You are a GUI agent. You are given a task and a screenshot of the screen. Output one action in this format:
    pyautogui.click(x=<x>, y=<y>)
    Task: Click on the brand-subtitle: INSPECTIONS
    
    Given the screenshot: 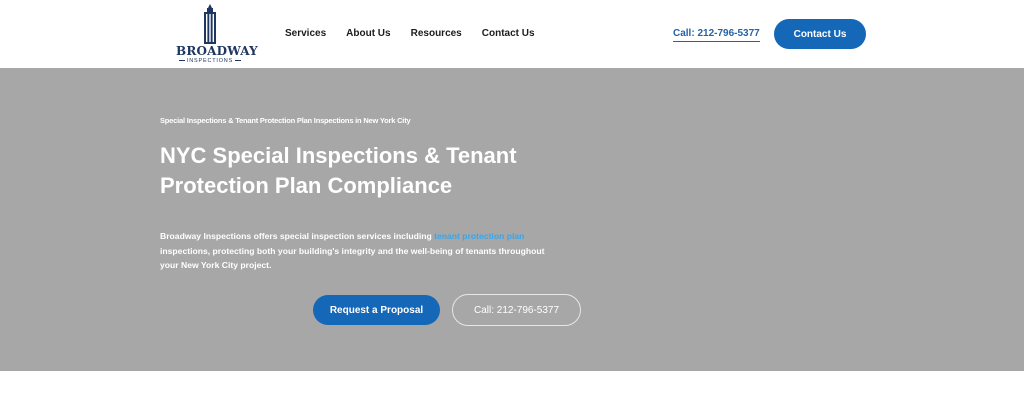 What is the action you would take?
    pyautogui.click(x=210, y=61)
    